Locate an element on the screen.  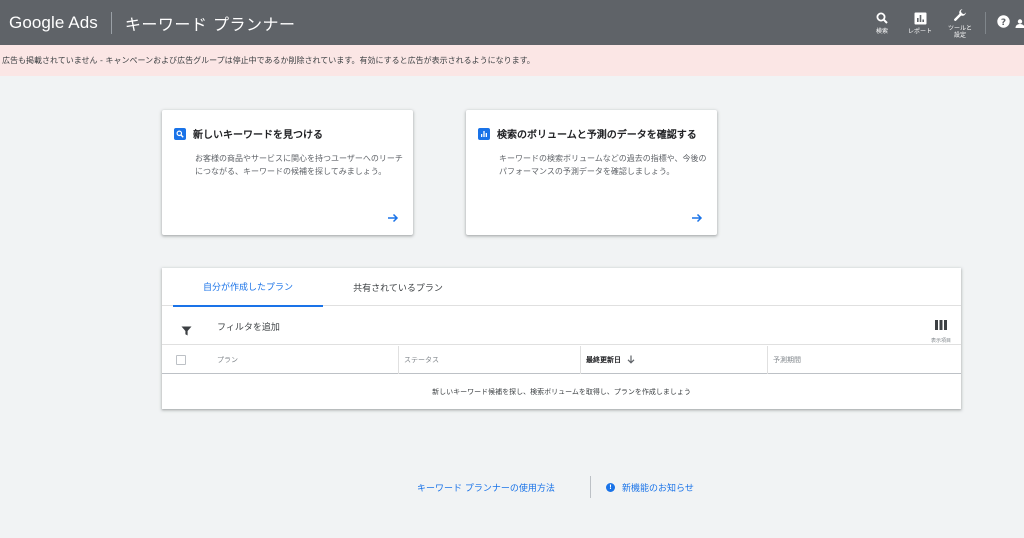
column-header-last-updated: 最終更新日 is located at coordinates (673, 360).